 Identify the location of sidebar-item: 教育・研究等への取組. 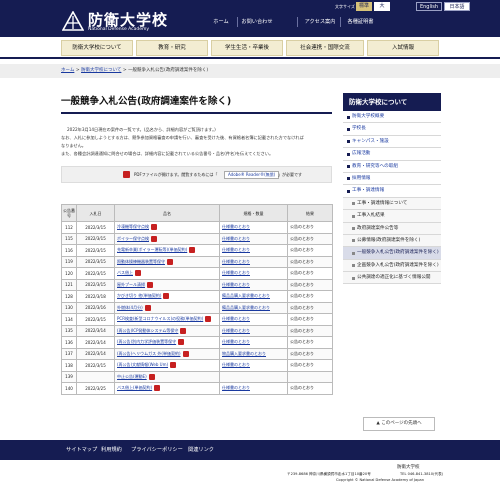
(392, 166).